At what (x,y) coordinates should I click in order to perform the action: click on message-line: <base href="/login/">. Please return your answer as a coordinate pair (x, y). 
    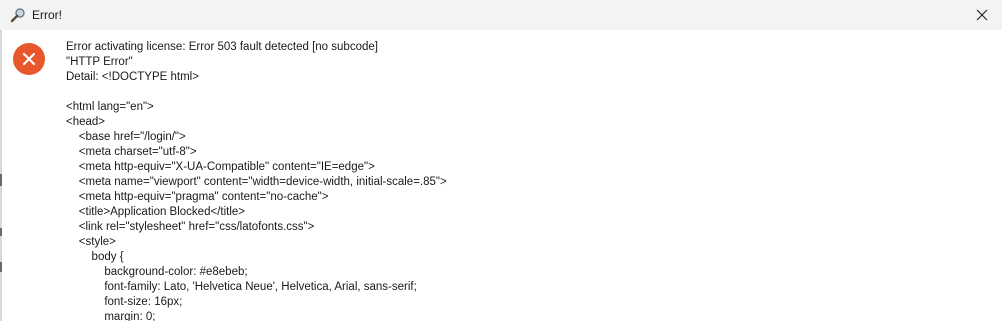
    Looking at the image, I should click on (126, 137).